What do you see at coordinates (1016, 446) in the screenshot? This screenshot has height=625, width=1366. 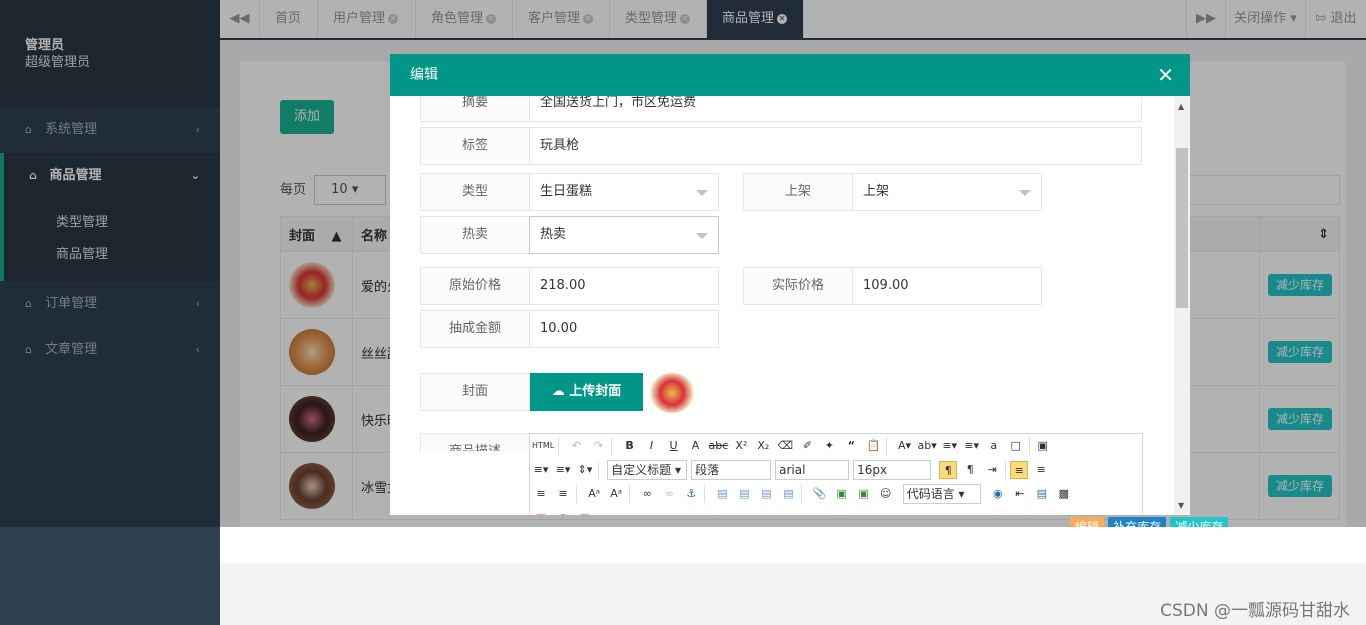 I see `clear-doc-icon: □` at bounding box center [1016, 446].